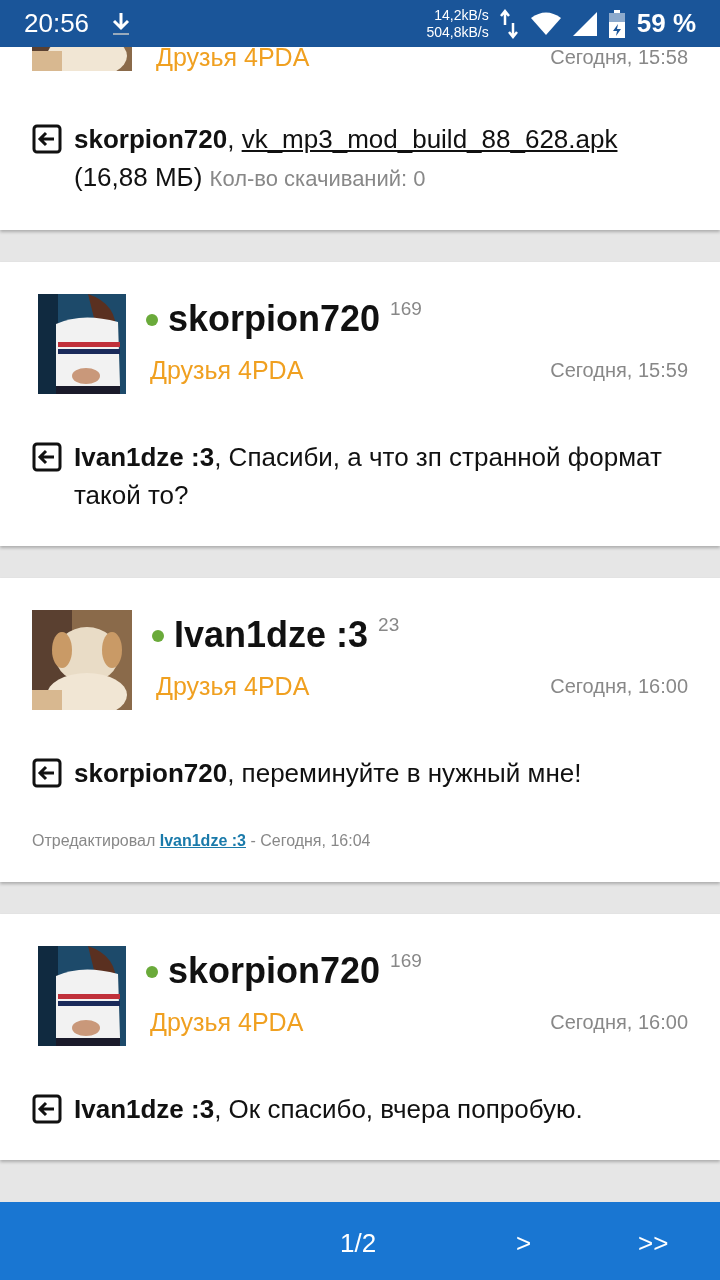 The width and height of the screenshot is (720, 1280). I want to click on post-text: skorpion720, vk_mp3_mod_build_88_628.apk (16,88 МБ) Кол-во скачиваний: 0, so click(346, 158).